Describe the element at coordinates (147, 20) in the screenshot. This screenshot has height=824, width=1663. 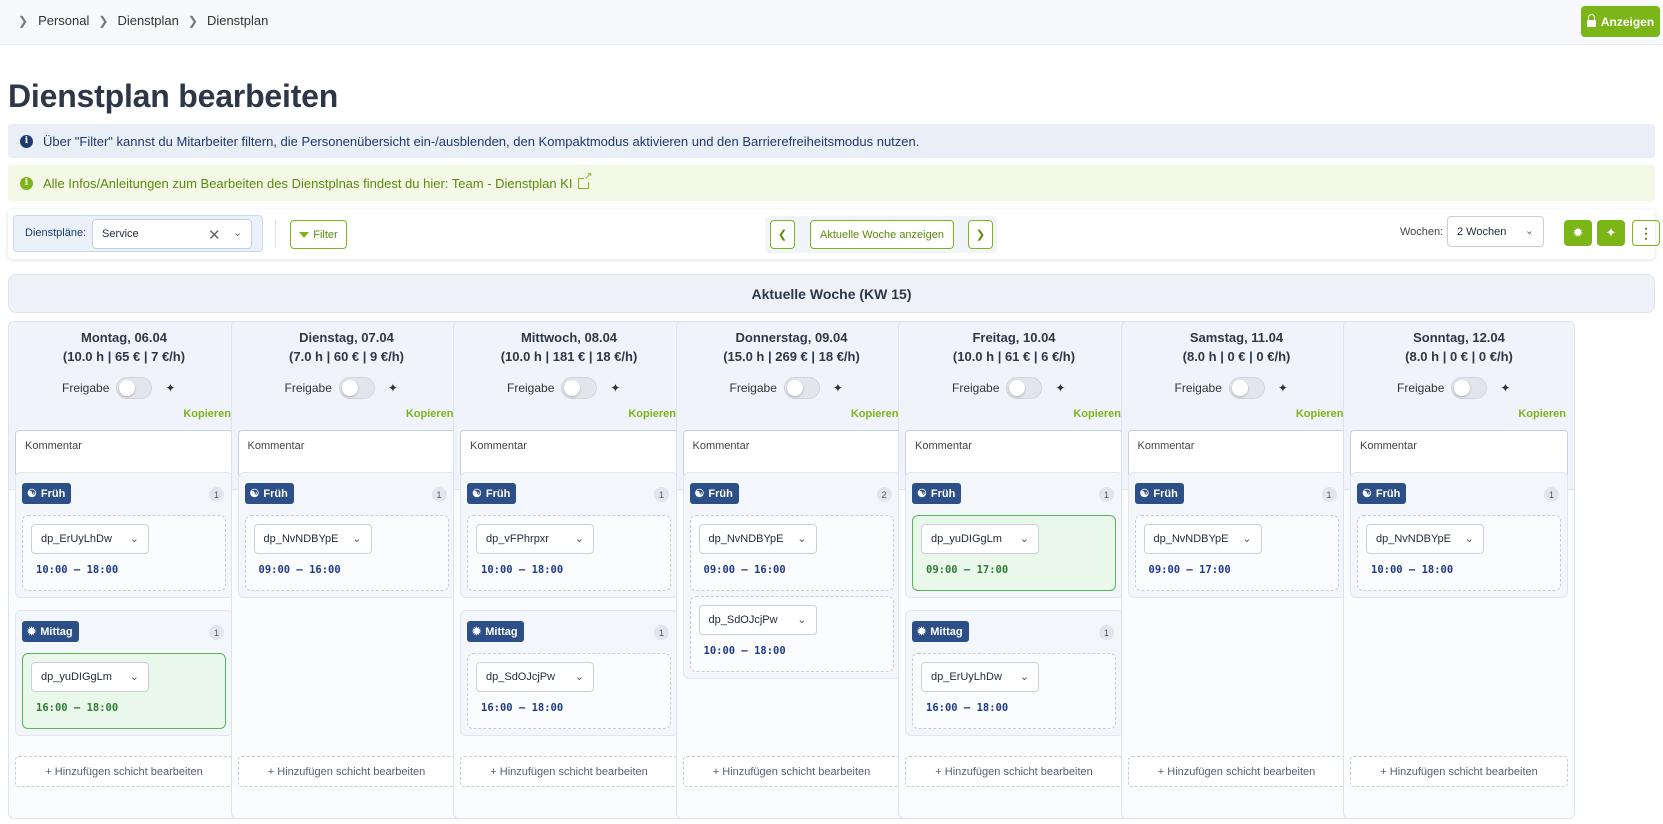
I see `breadcrumb-item-dienstplan: Dienstplan` at that location.